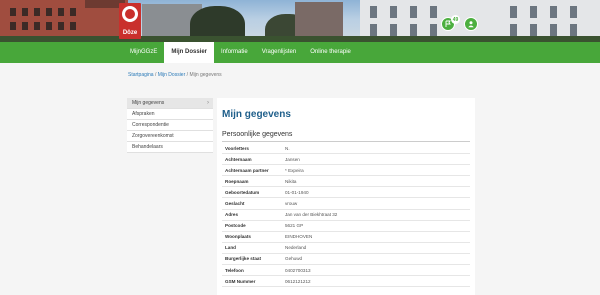  What do you see at coordinates (455, 19) in the screenshot?
I see `notification-badge: 49` at bounding box center [455, 19].